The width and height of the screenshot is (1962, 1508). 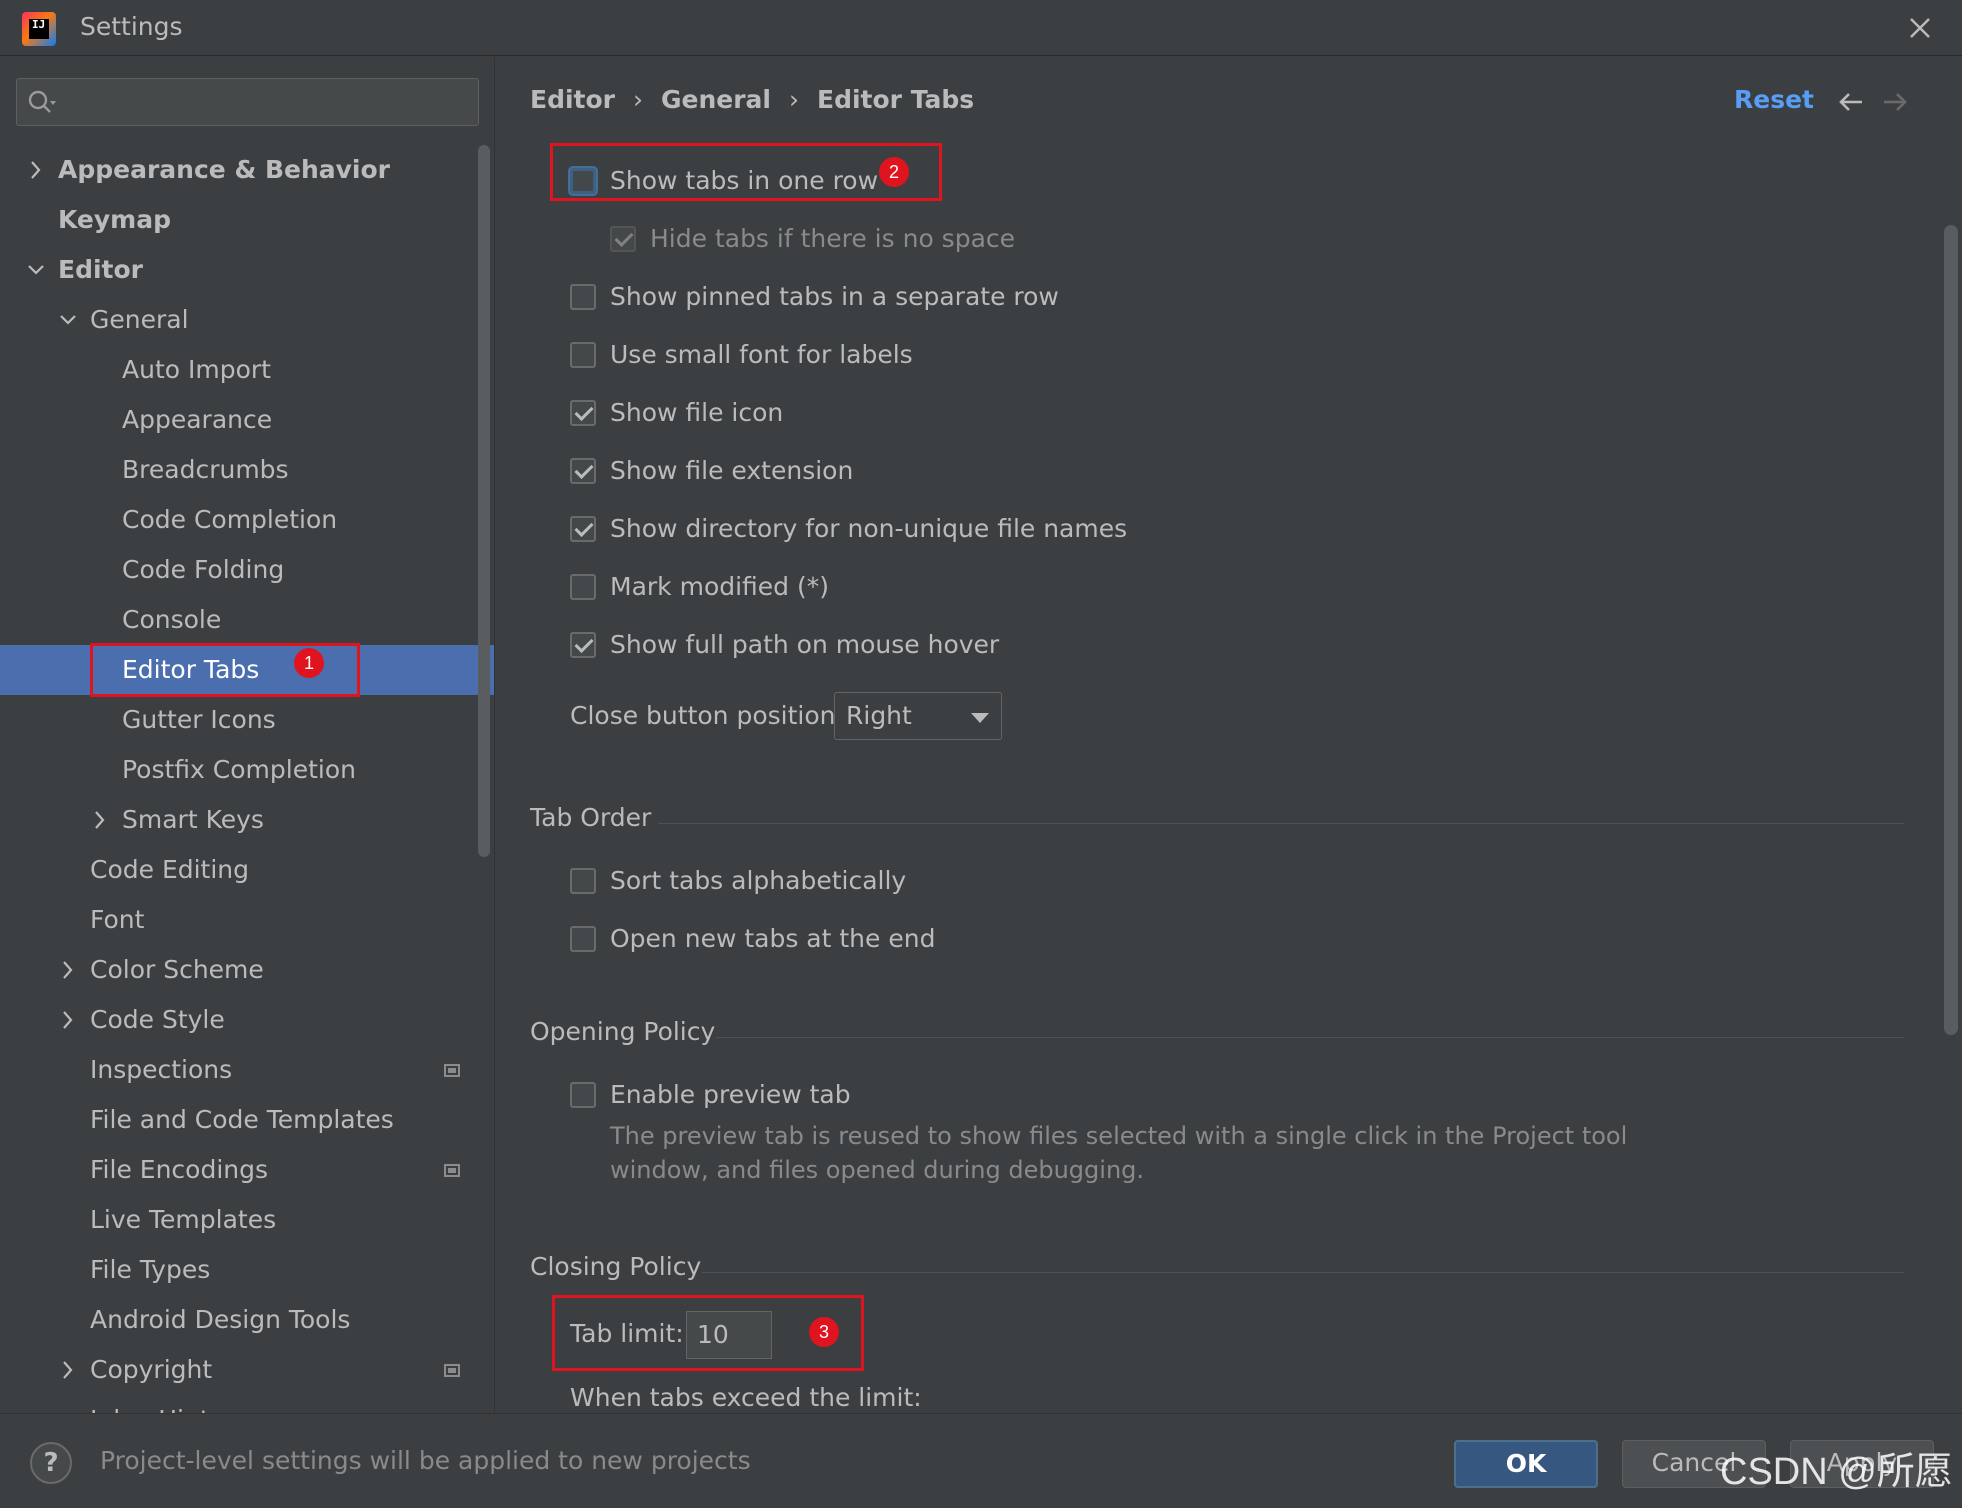 What do you see at coordinates (247, 1270) in the screenshot?
I see `sidebar-item-file-types: File Types` at bounding box center [247, 1270].